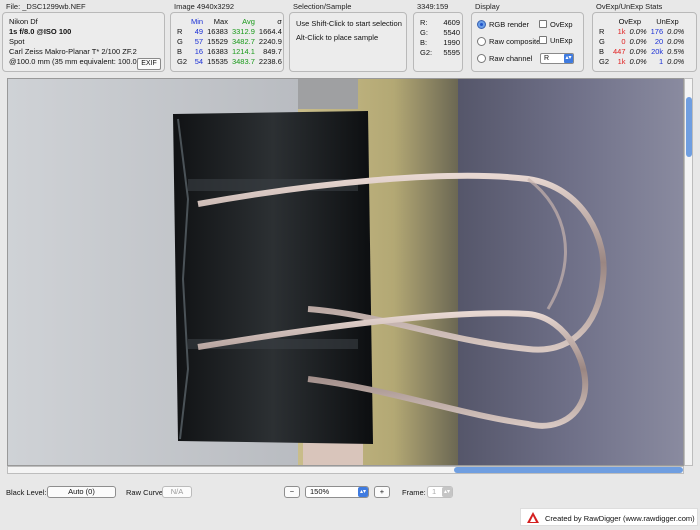 The image size is (700, 530). Describe the element at coordinates (481, 24) in the screenshot. I see `rgb-render-radio` at that location.